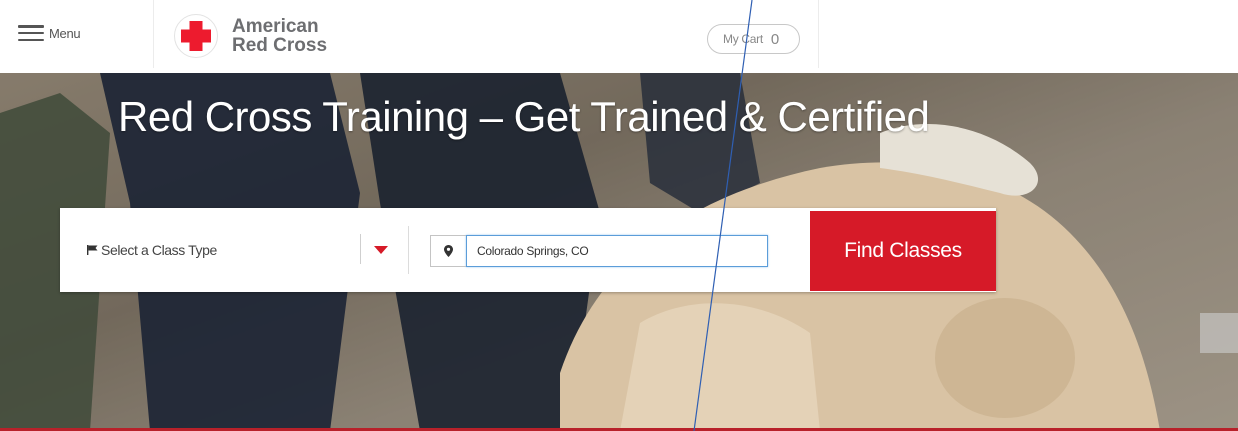  I want to click on header-divider, so click(153, 34).